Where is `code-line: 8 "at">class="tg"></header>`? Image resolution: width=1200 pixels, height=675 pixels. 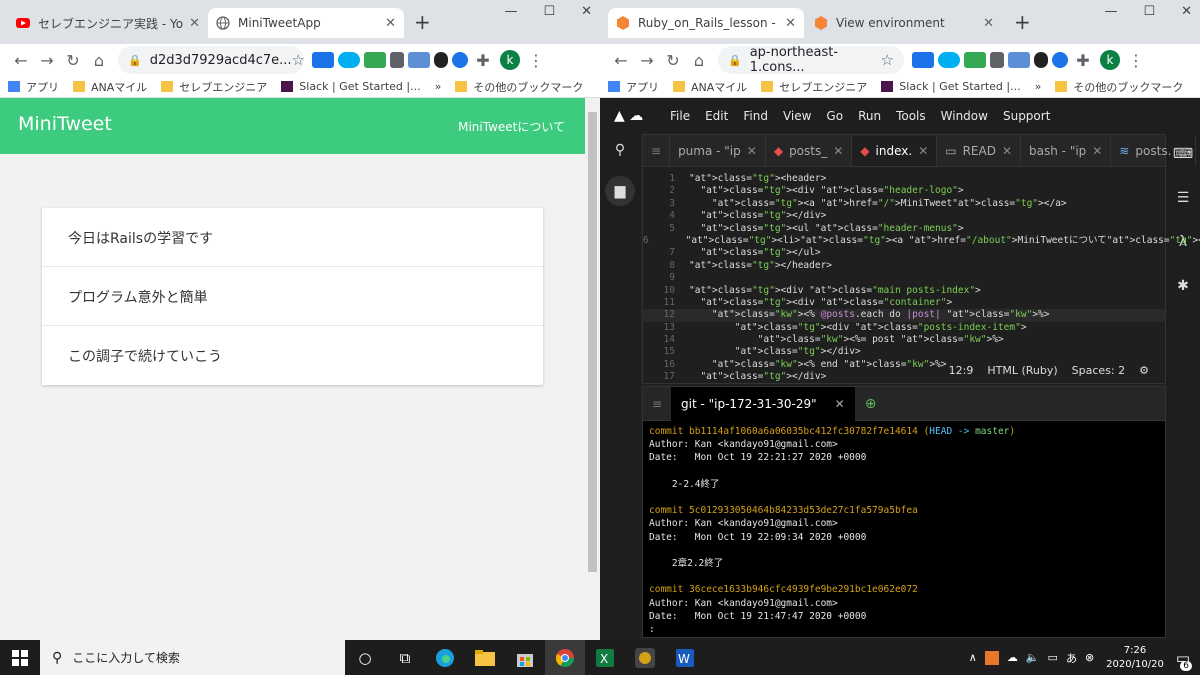
code-line: 8 "at">class="tg"></header> is located at coordinates (904, 266).